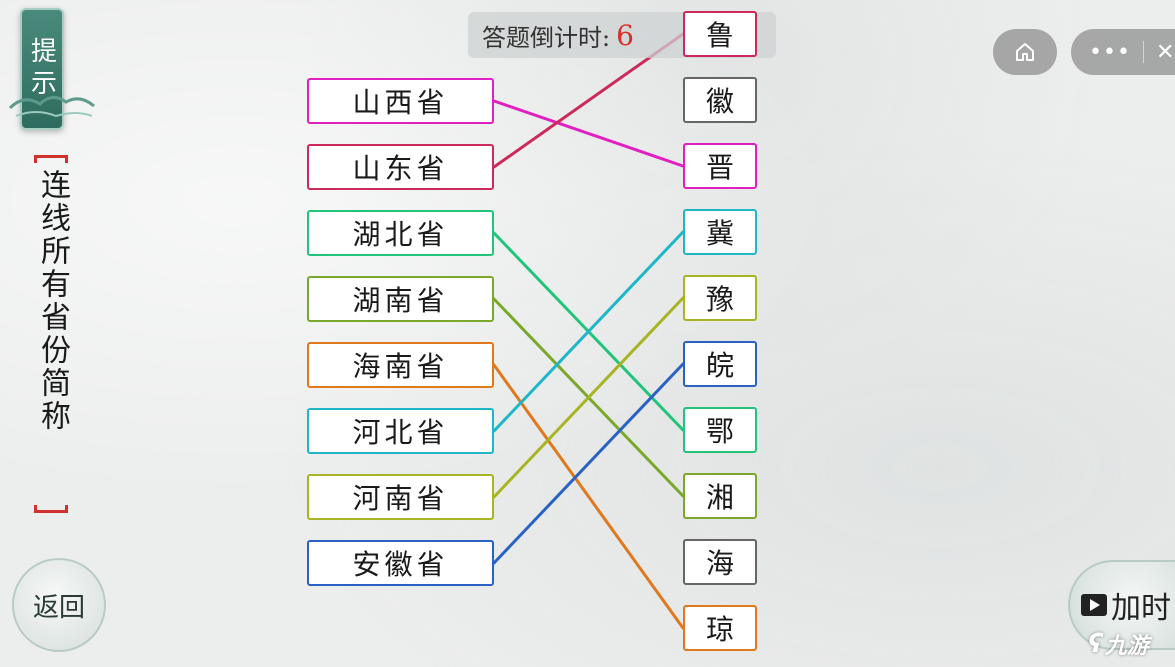 The image size is (1175, 667). Describe the element at coordinates (625, 35) in the screenshot. I see `timer-value: 6` at that location.